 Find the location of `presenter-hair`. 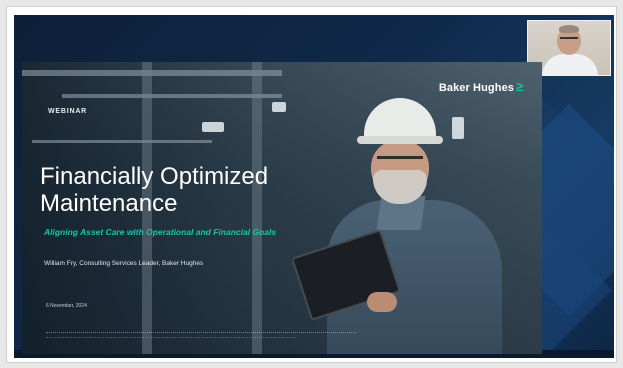

presenter-hair is located at coordinates (569, 29).